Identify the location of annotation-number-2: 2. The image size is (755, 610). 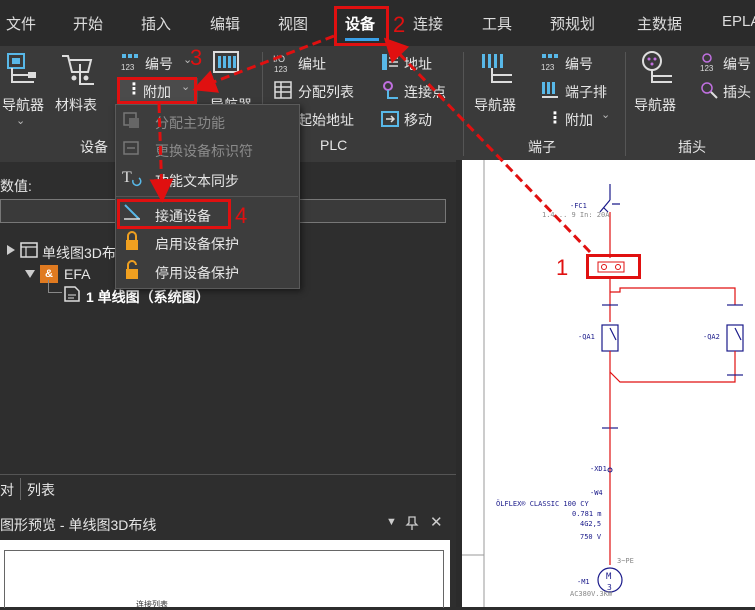
(399, 24).